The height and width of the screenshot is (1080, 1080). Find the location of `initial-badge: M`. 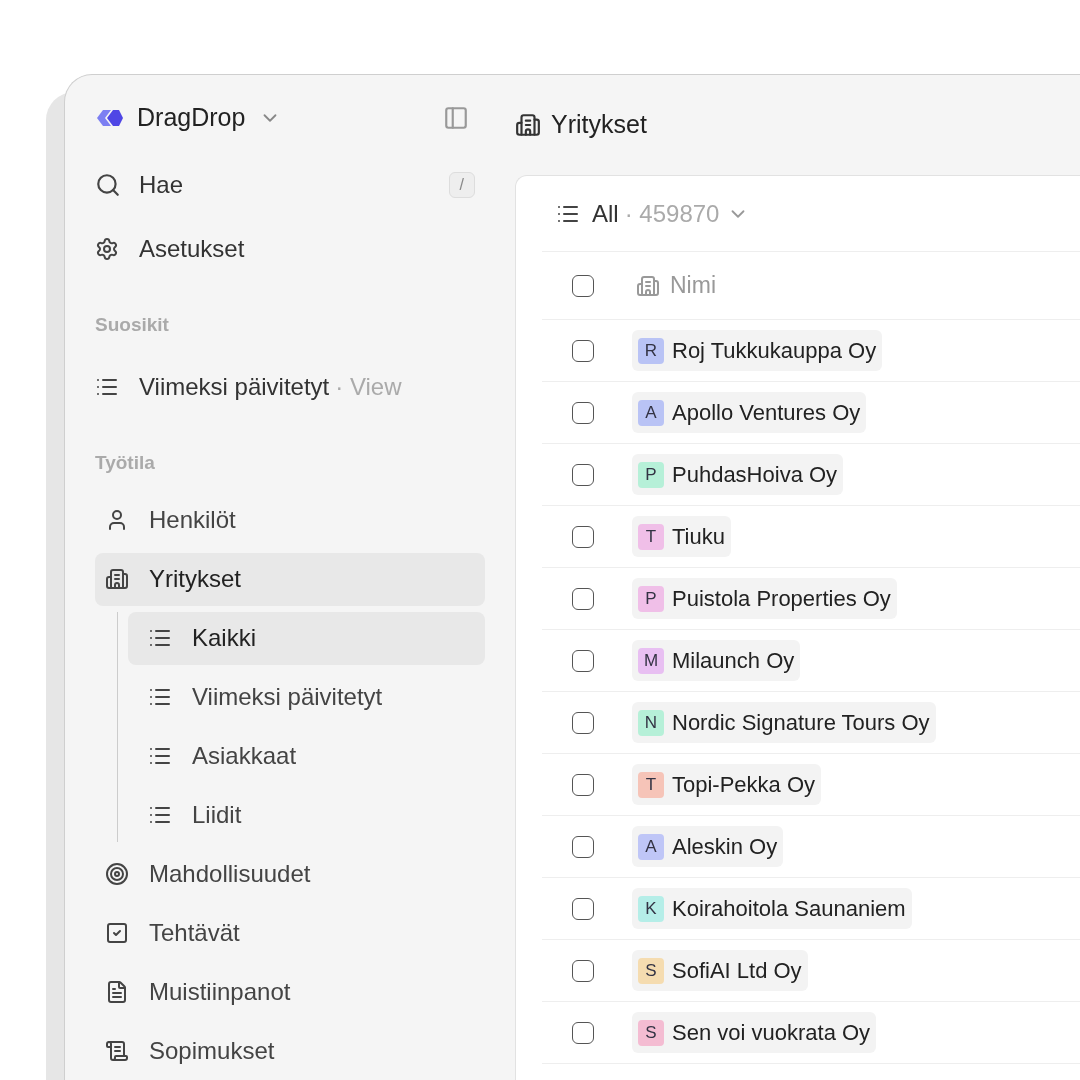

initial-badge: M is located at coordinates (651, 660).